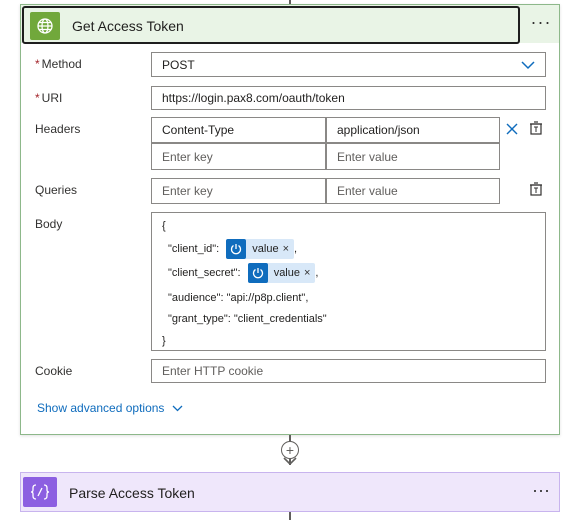 Image resolution: width=582 pixels, height=520 pixels. I want to click on query-key-input: Enter key, so click(238, 191).